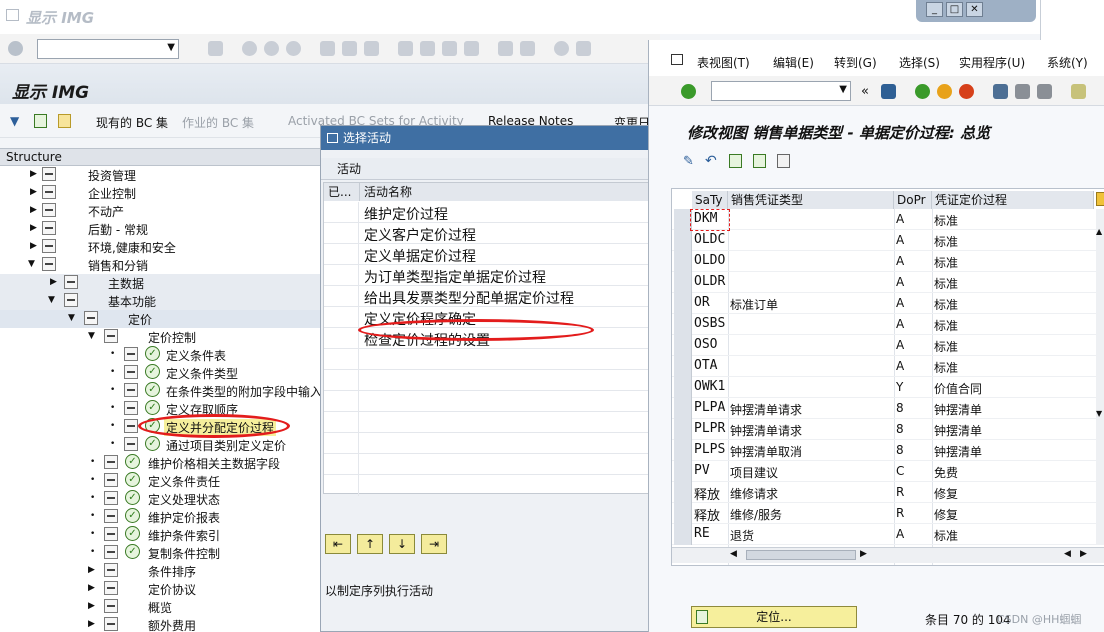 This screenshot has width=1104, height=632. What do you see at coordinates (709, 260) in the screenshot?
I see `cell-saty: OLDO` at bounding box center [709, 260].